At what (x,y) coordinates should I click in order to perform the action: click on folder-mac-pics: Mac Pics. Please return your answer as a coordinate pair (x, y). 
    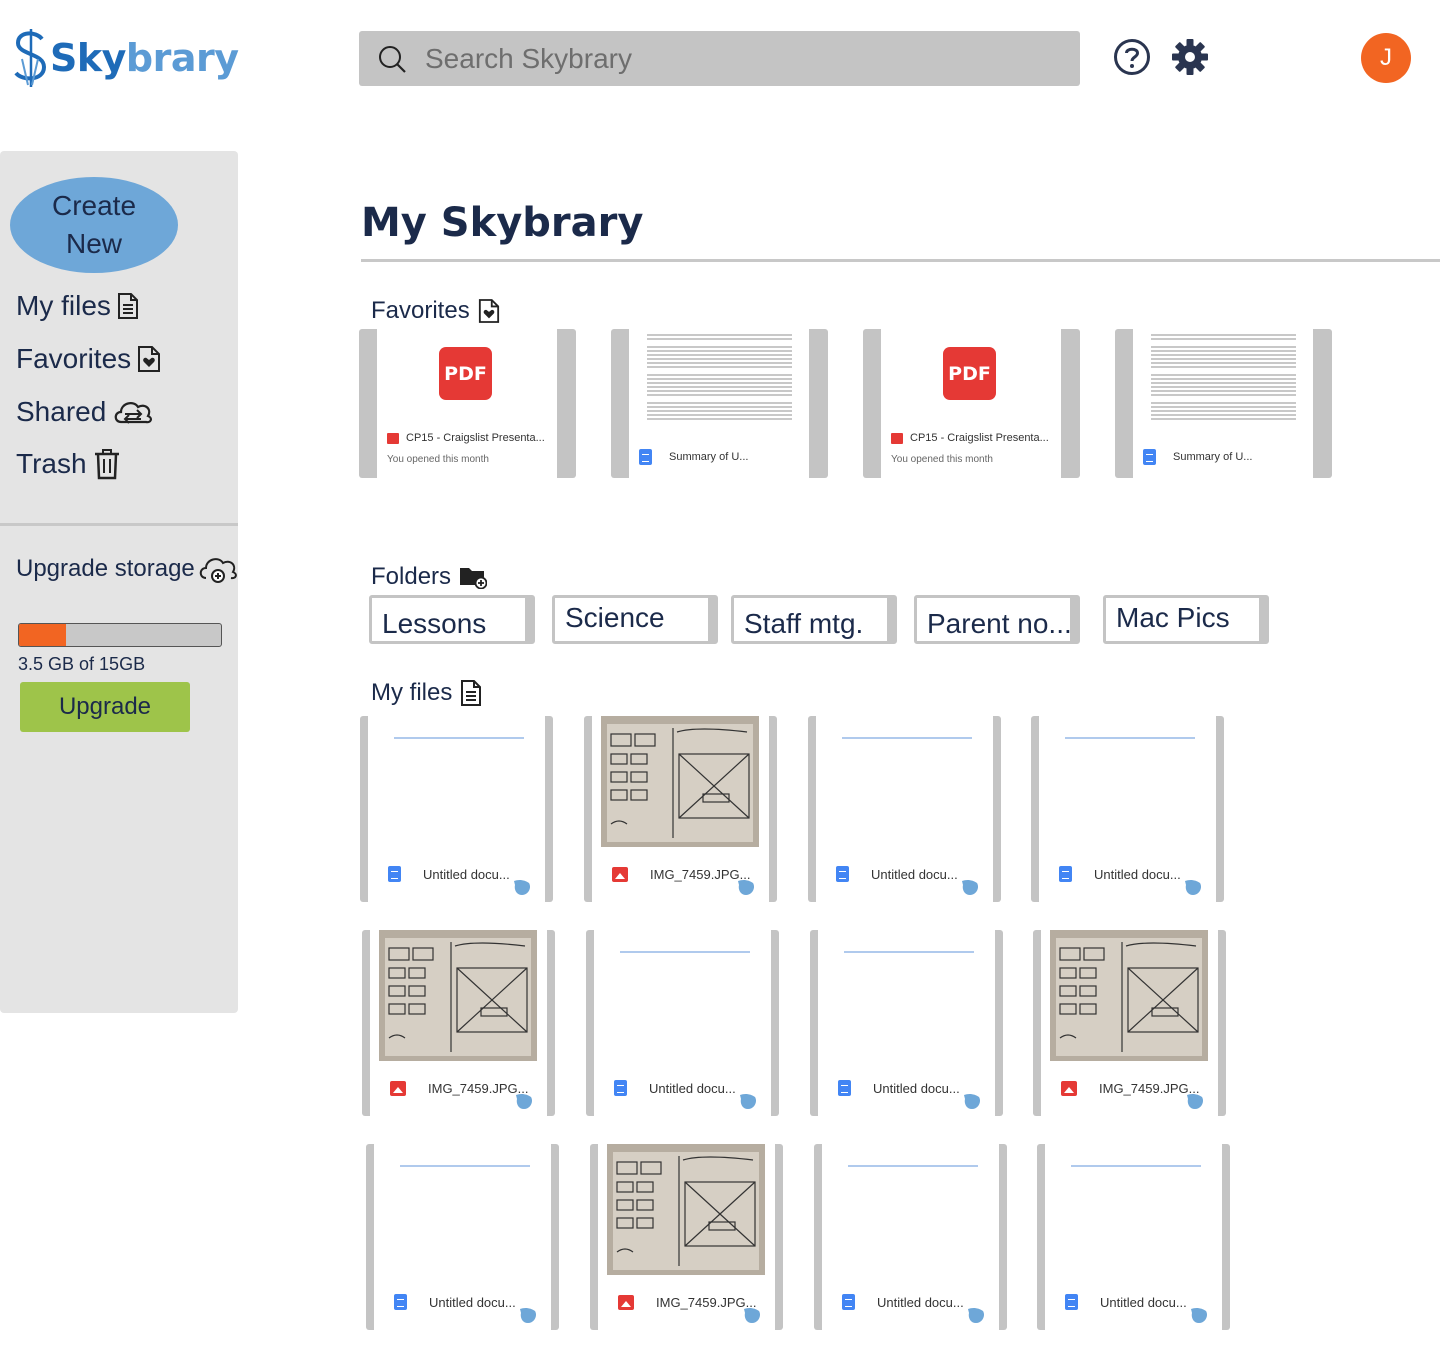
    Looking at the image, I should click on (1186, 619).